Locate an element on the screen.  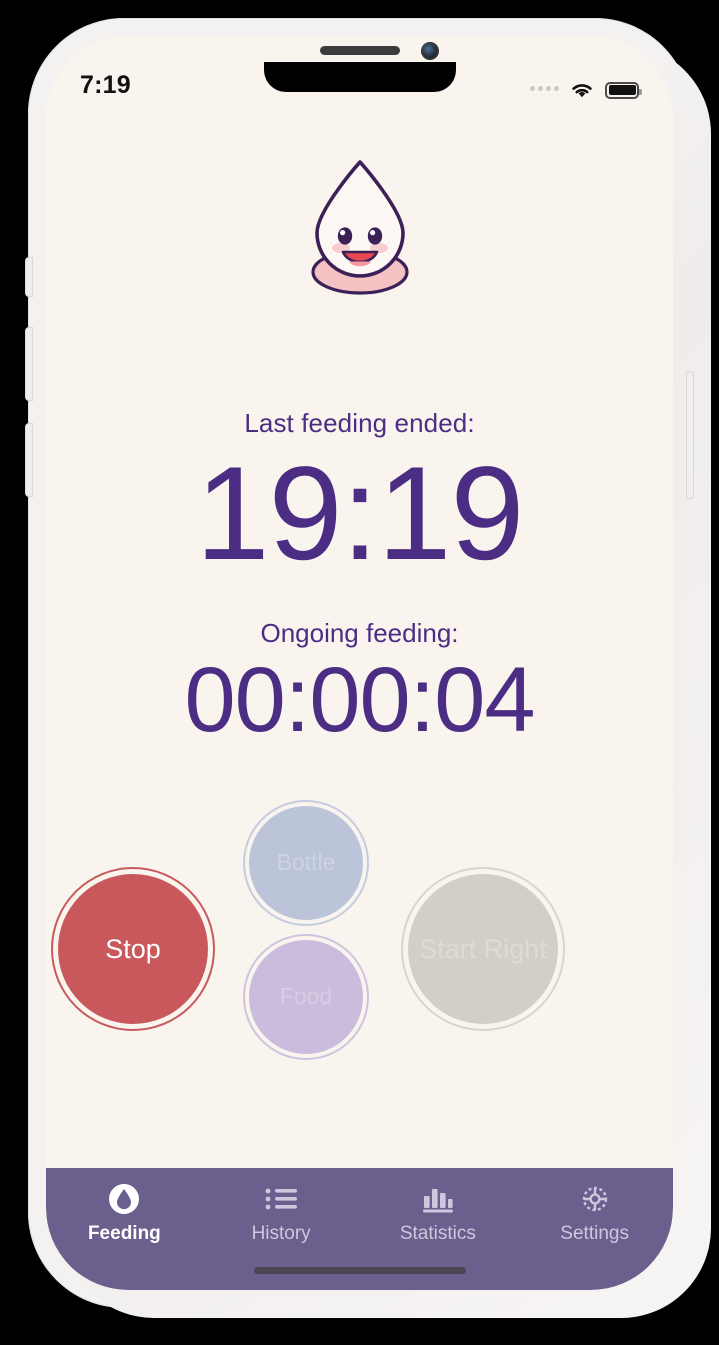
volume-up-button is located at coordinates (29, 364).